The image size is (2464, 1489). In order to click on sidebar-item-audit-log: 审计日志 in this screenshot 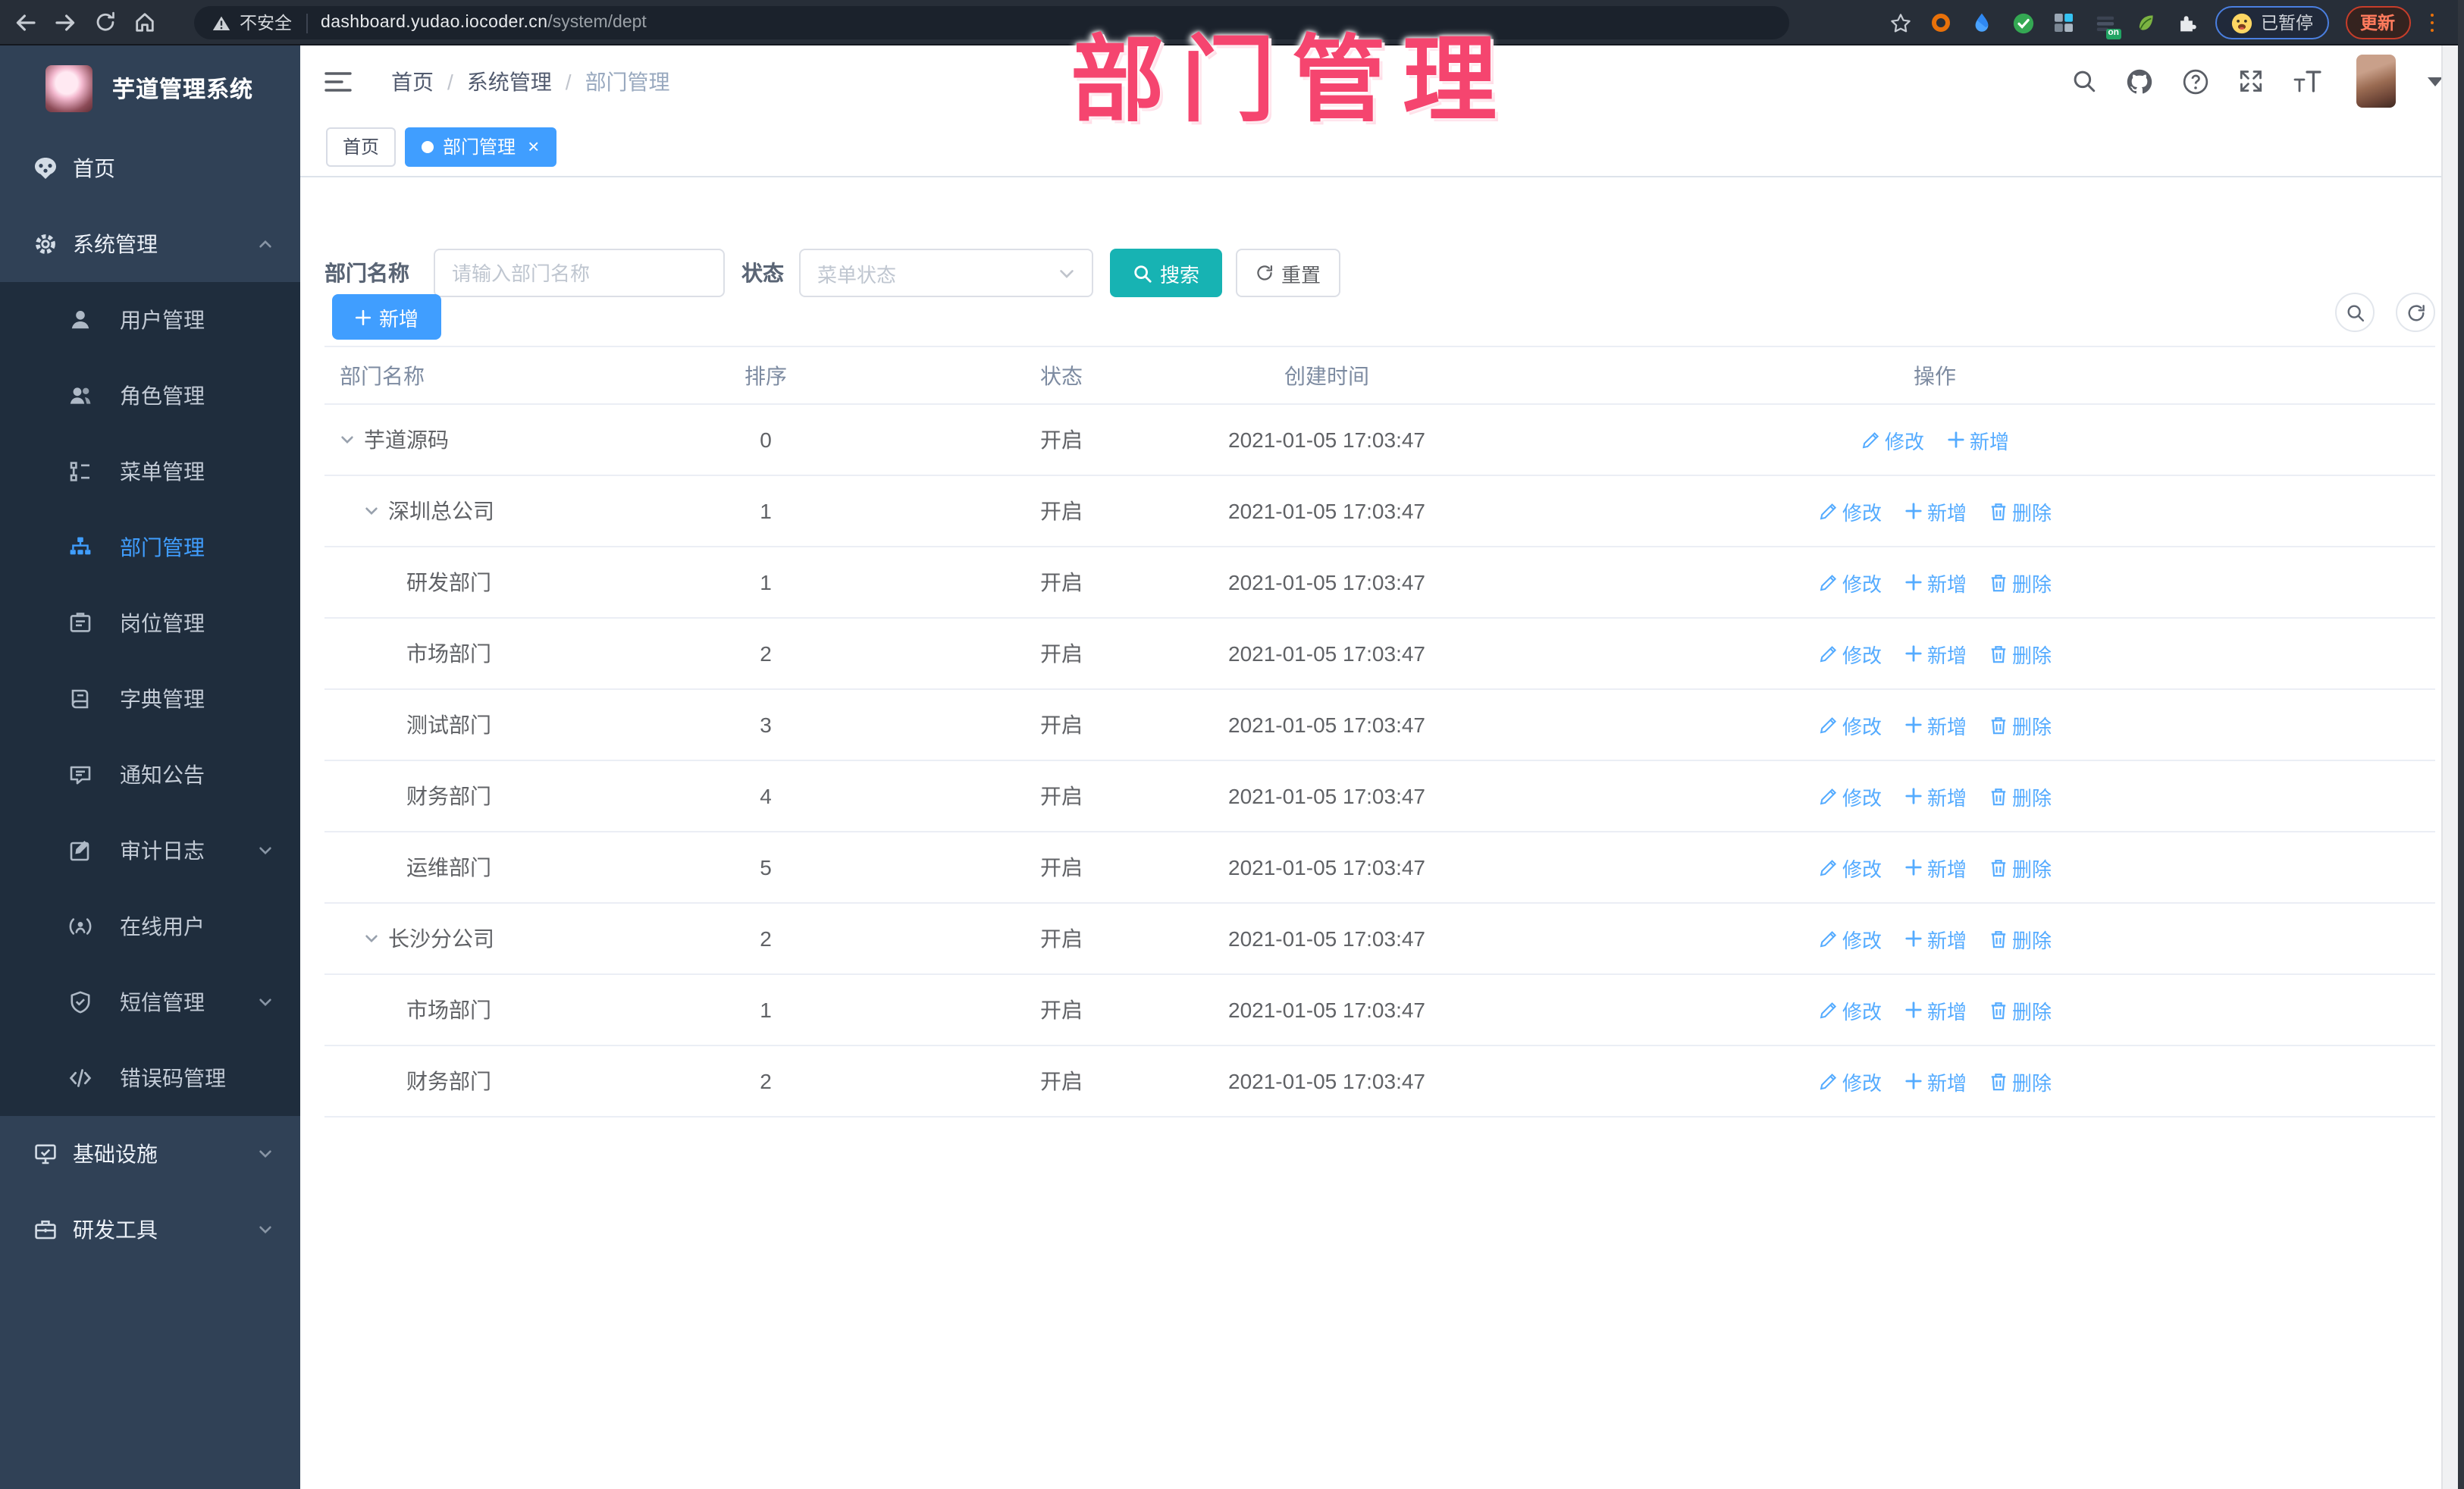, I will do `click(150, 851)`.